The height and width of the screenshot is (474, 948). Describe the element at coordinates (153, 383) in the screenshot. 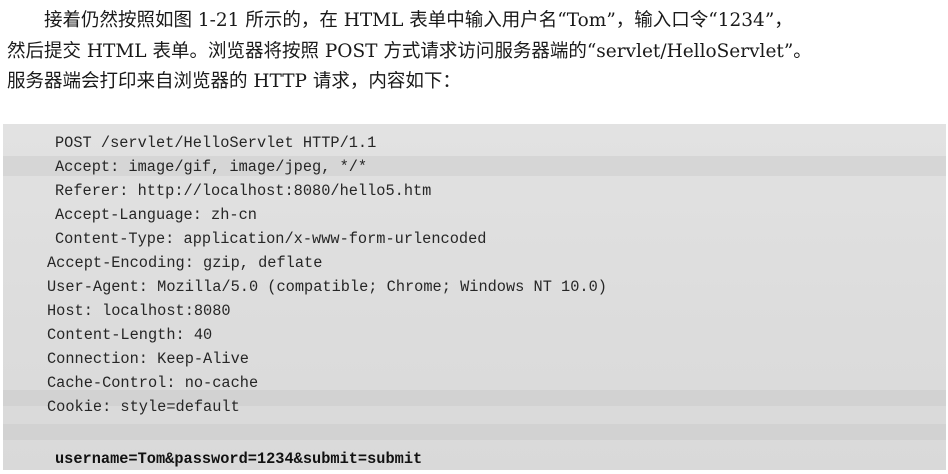

I see `header-line: Cache-Control: no-cache` at that location.